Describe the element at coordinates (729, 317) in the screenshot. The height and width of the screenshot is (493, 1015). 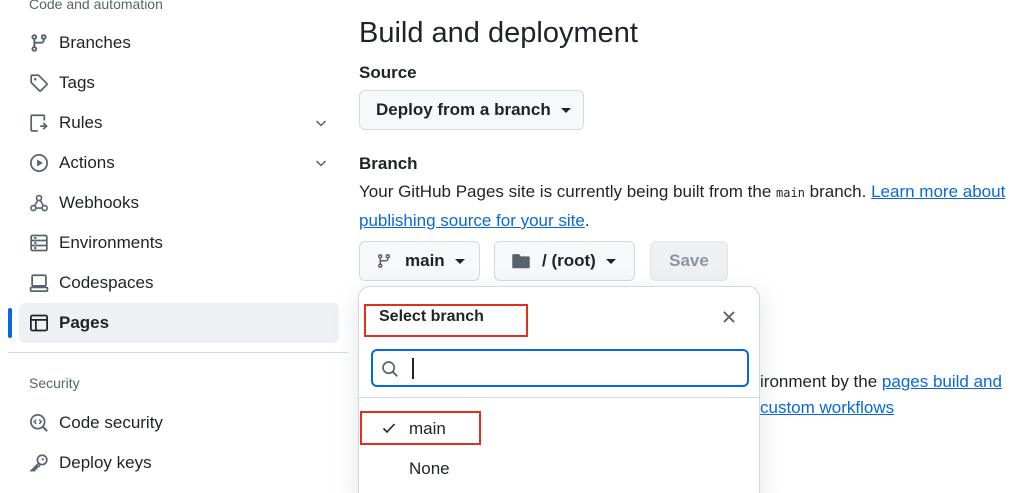
I see `close-icon` at that location.